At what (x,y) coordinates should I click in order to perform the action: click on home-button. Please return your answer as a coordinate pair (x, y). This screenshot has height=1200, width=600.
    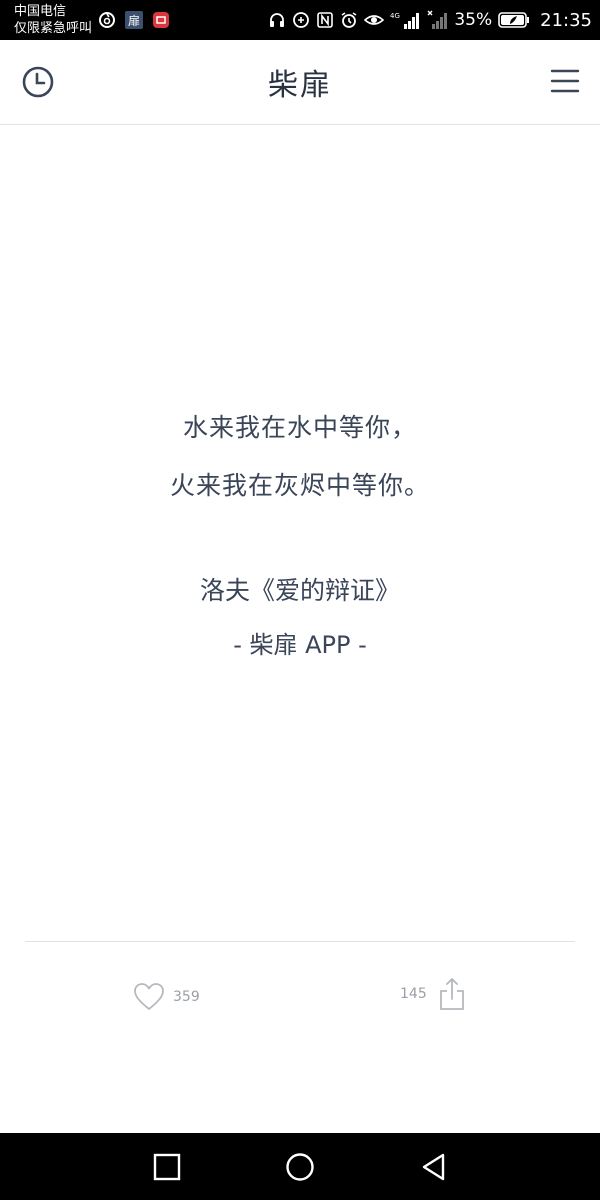
    Looking at the image, I should click on (300, 1167).